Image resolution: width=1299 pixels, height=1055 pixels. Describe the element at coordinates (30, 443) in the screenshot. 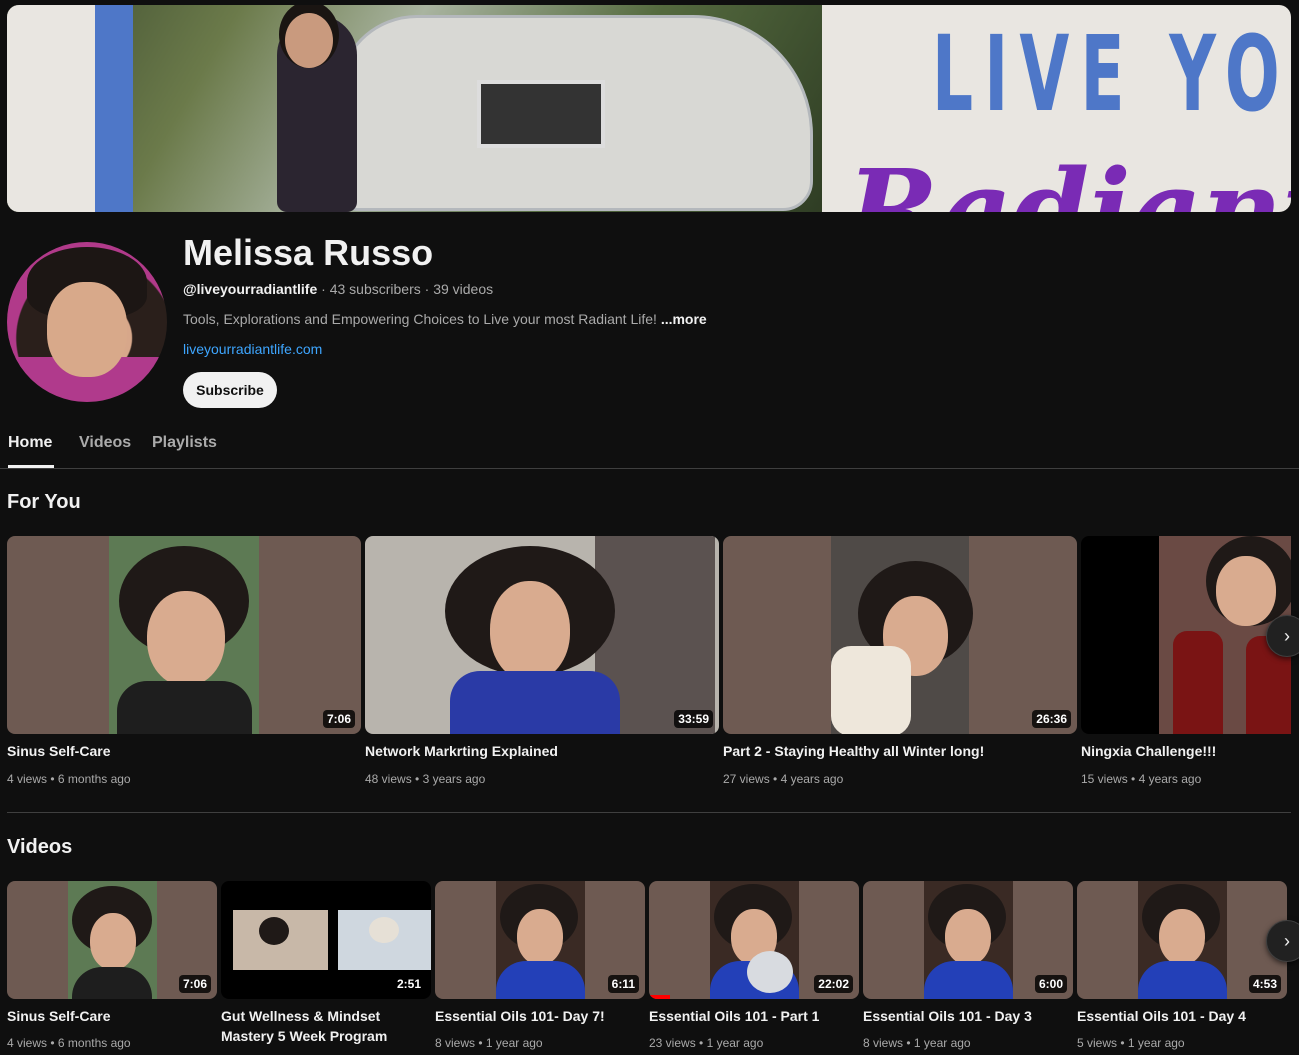

I see `tab-home: Home` at that location.